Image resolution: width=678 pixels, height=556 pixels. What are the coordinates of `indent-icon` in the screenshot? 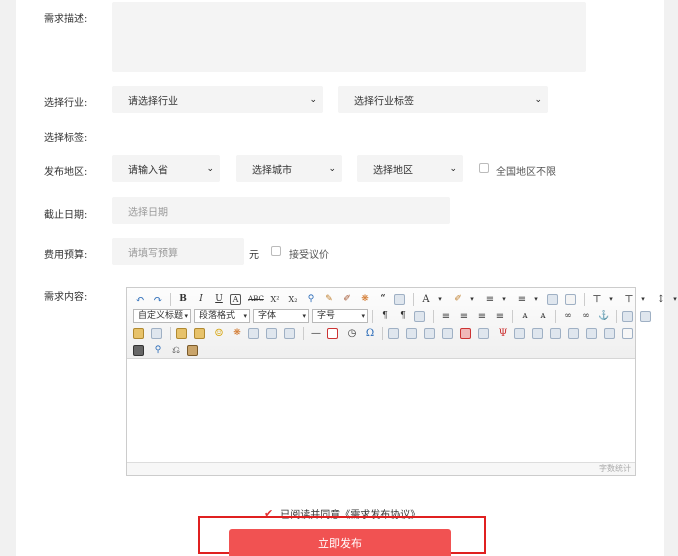 It's located at (419, 316).